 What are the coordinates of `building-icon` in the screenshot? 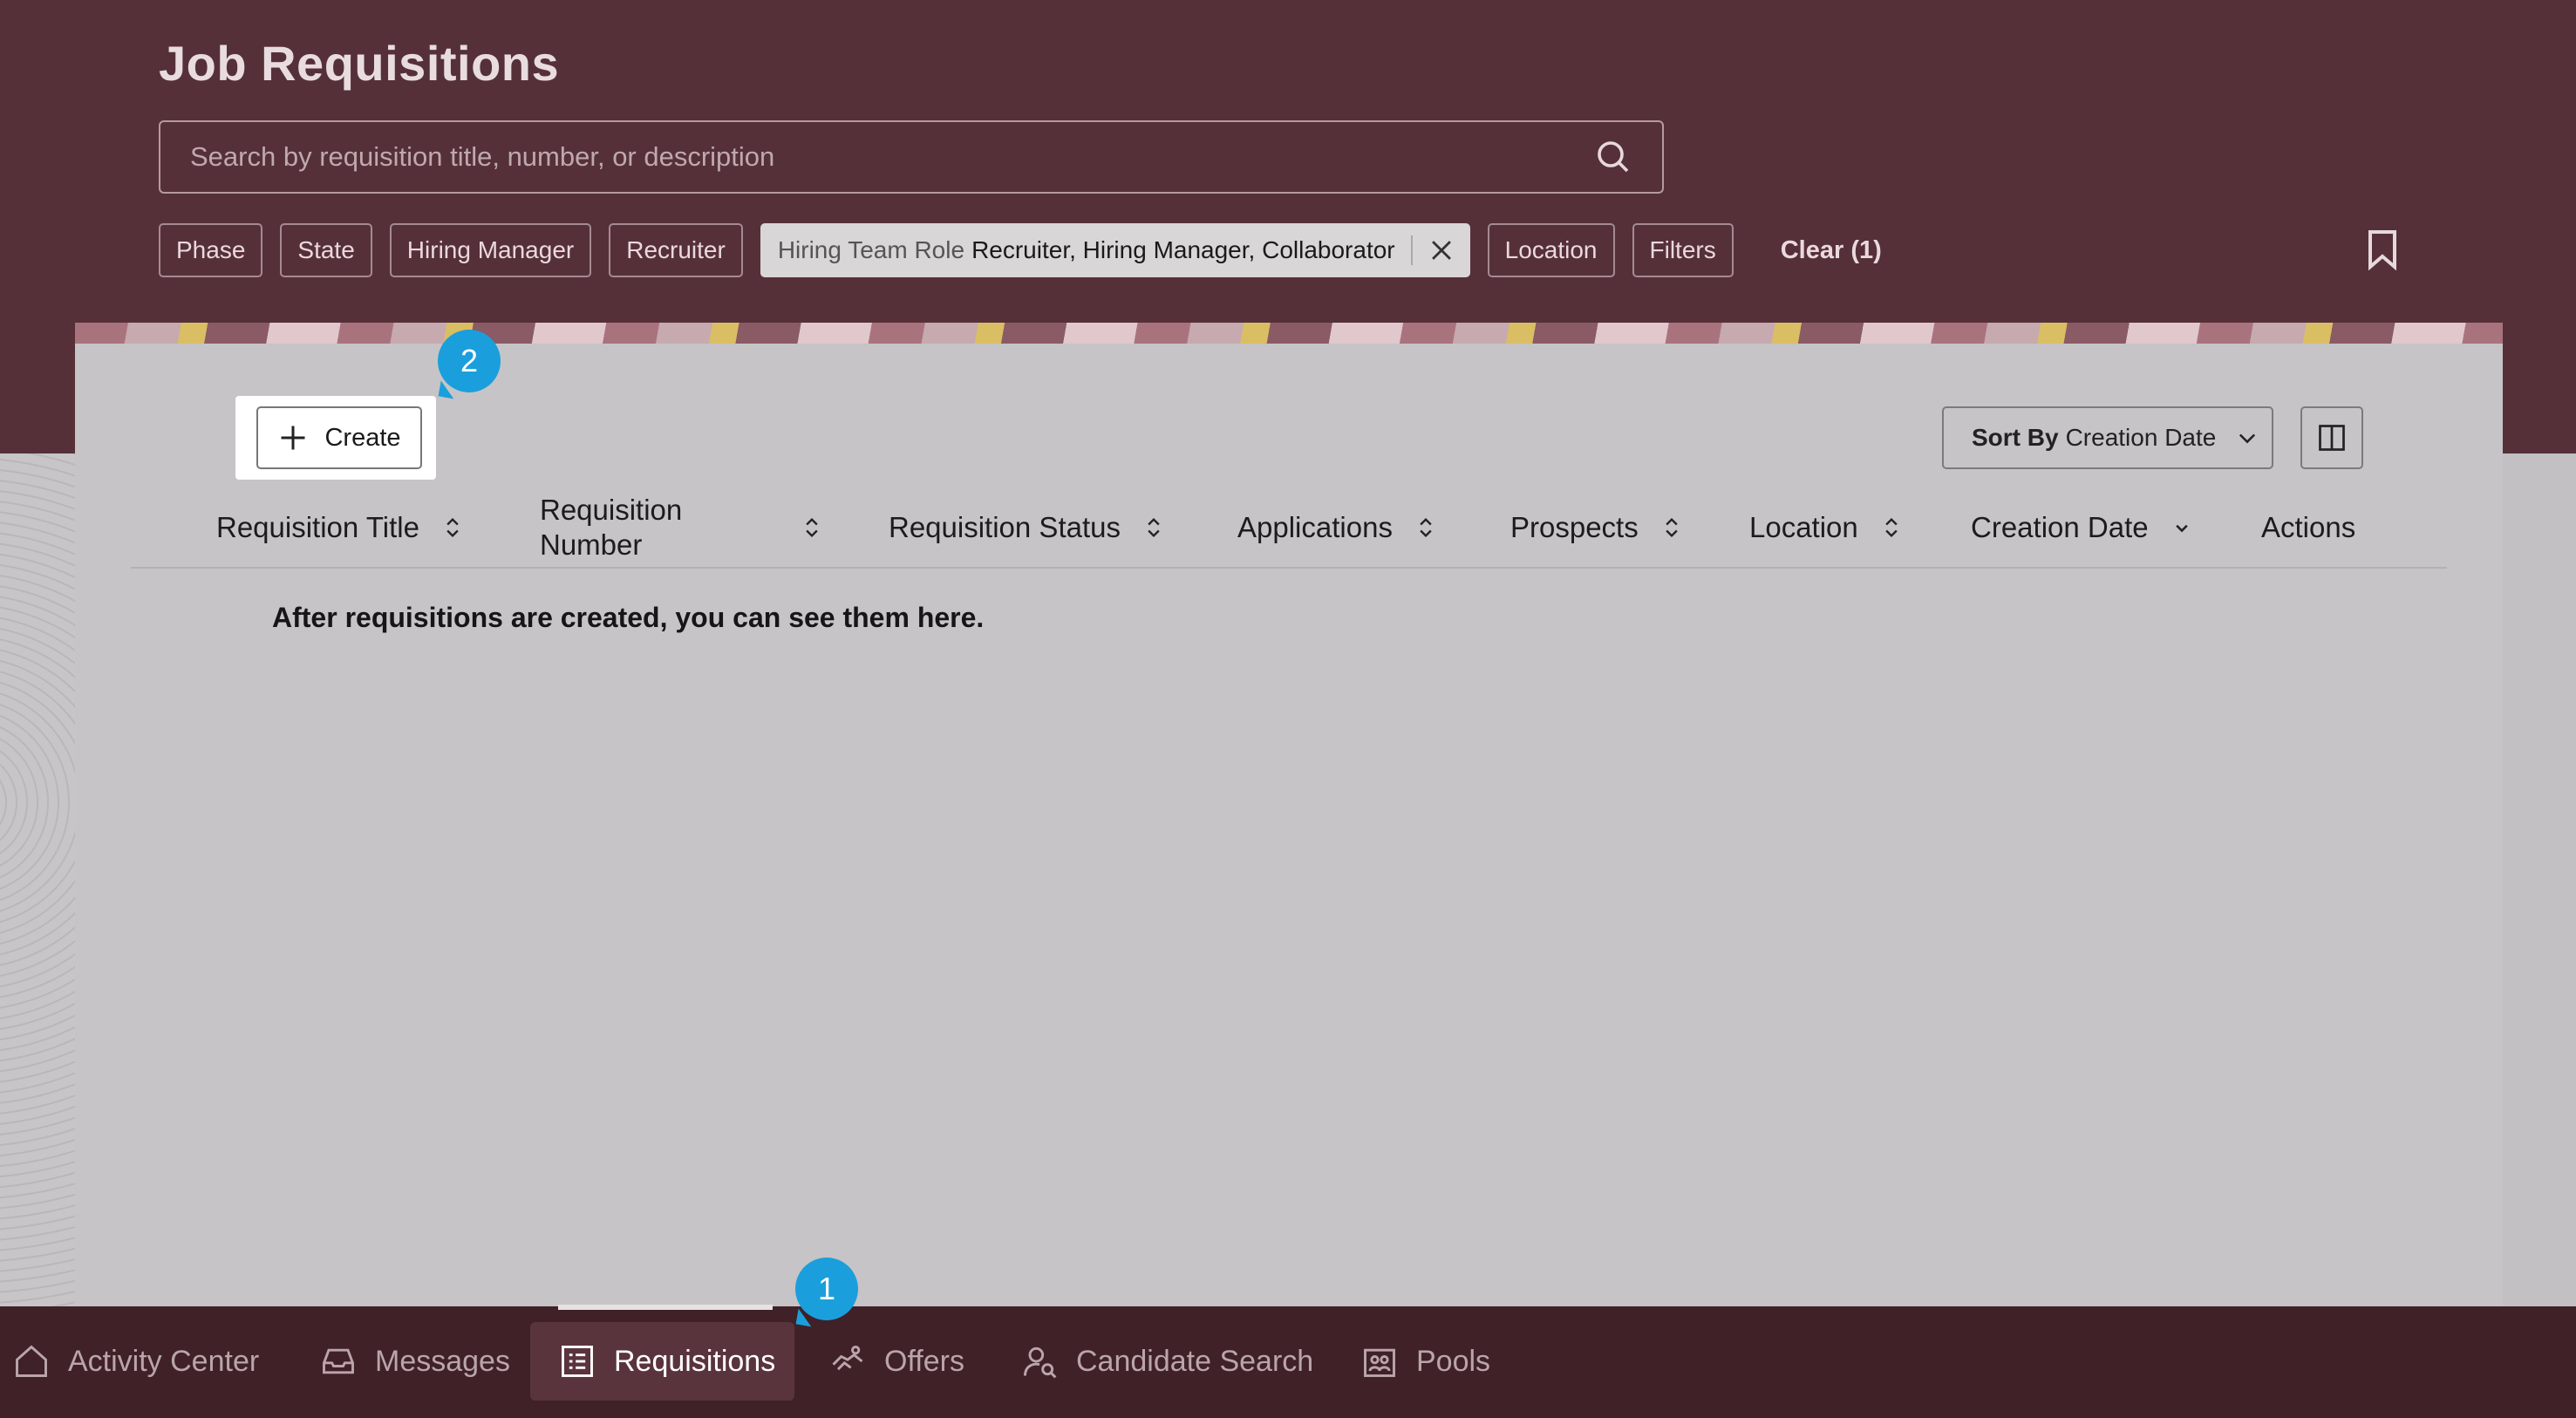 It's located at (1380, 1362).